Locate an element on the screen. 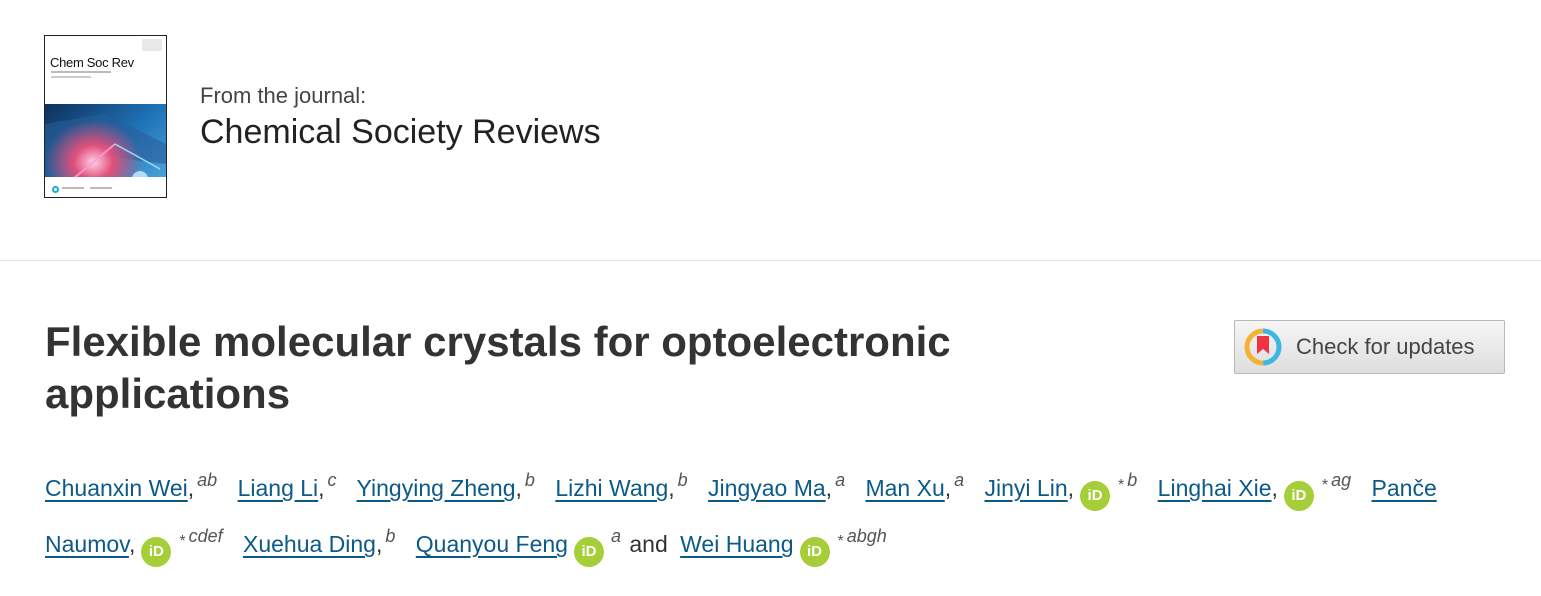 The height and width of the screenshot is (596, 1541). author-item: Jinyi Lin, iD* b is located at coordinates (1061, 490).